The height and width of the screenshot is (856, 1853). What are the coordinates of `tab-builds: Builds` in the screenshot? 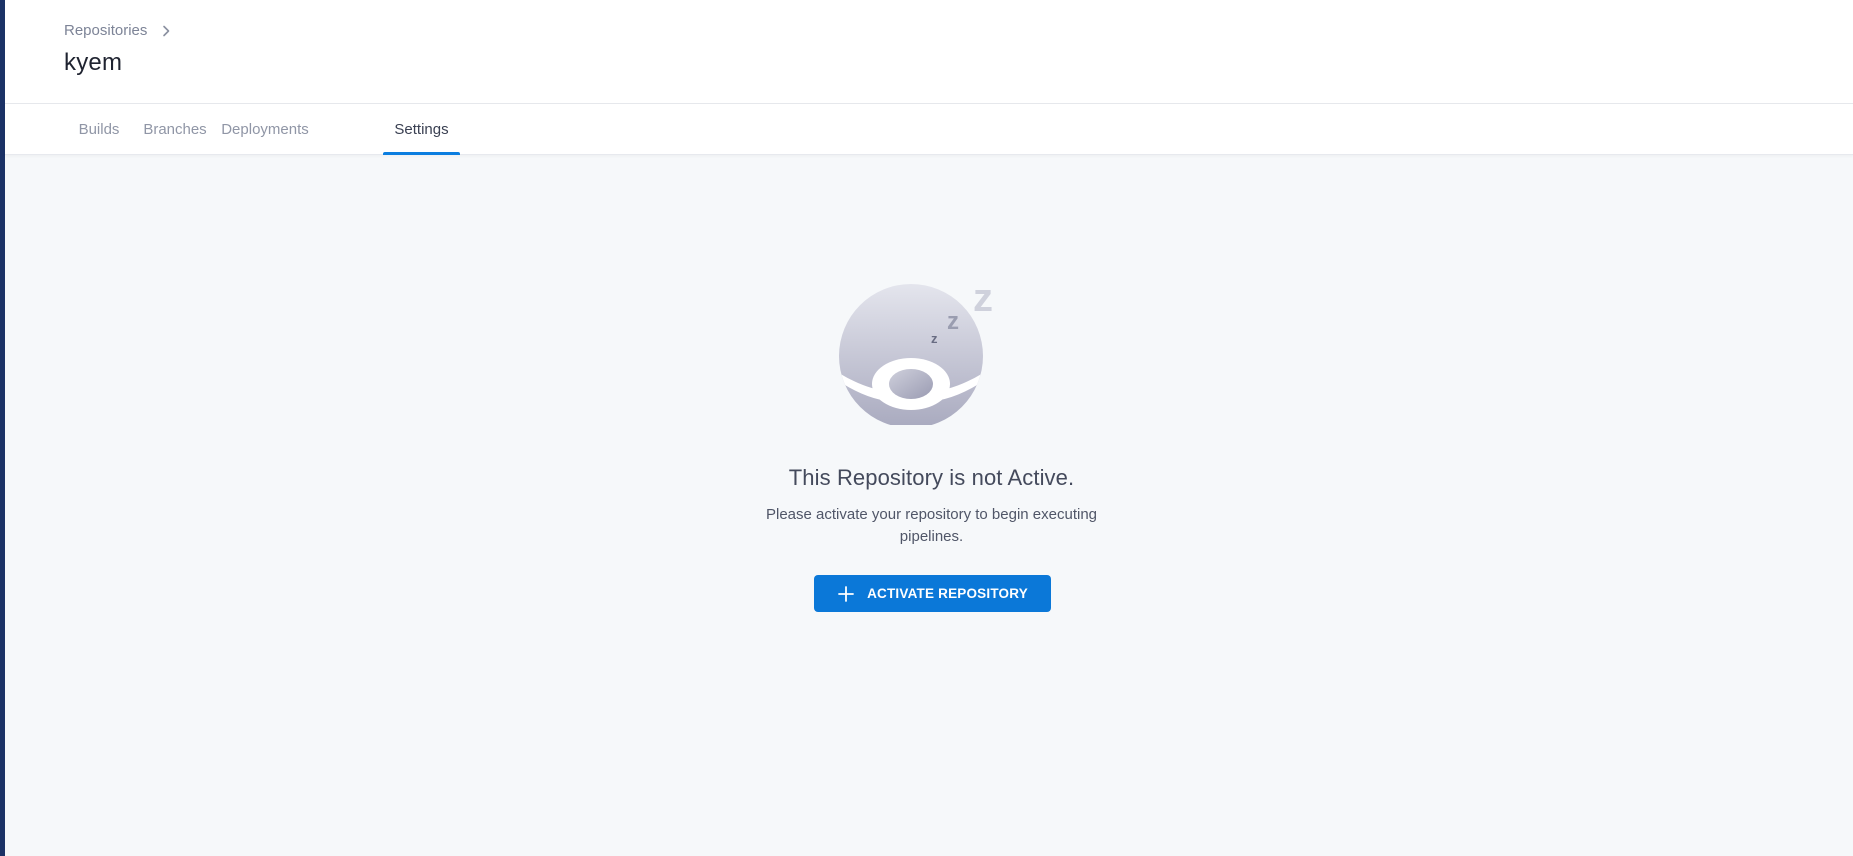 It's located at (99, 129).